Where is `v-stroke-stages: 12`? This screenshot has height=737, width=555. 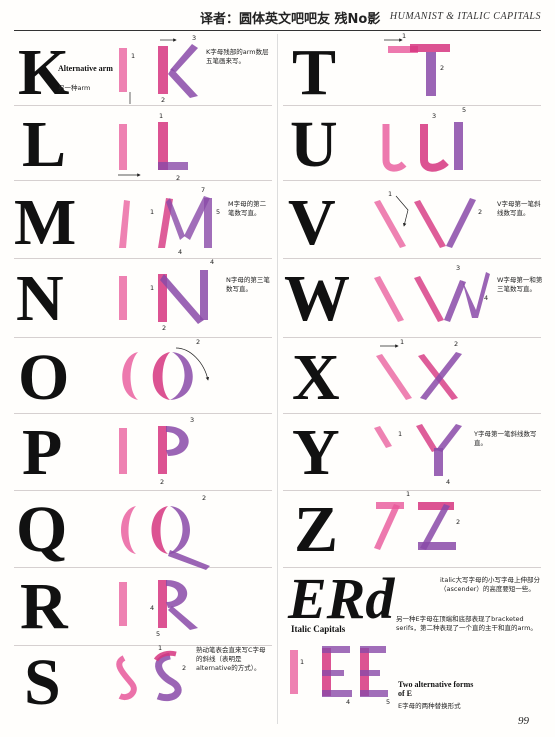 v-stroke-stages: 12 is located at coordinates (428, 219).